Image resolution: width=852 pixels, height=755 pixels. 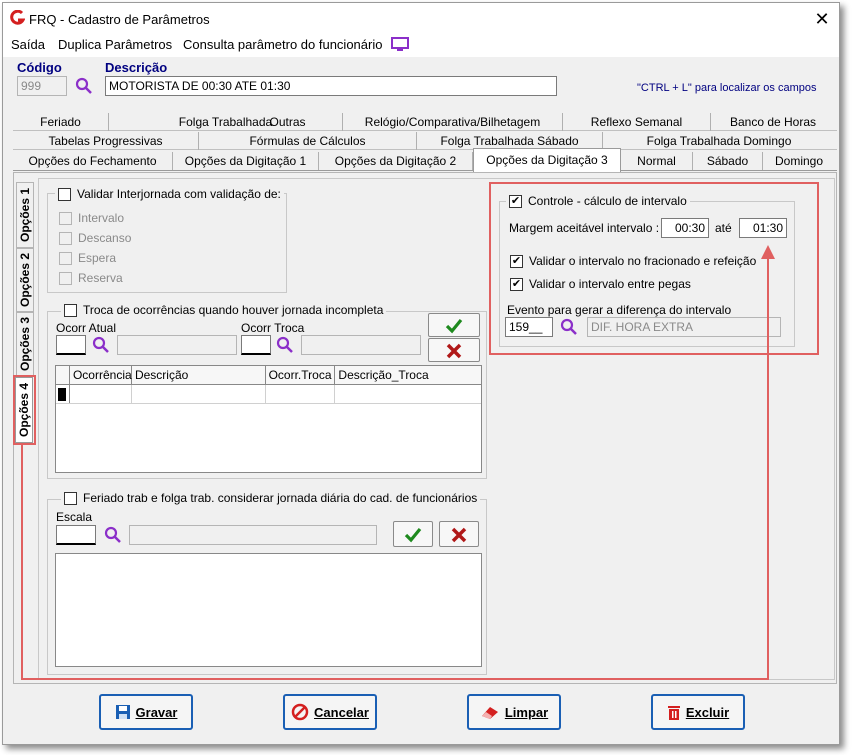 I want to click on opt-entre-pegas: ✔ Validar o intervalo entre pegas, so click(x=600, y=284).